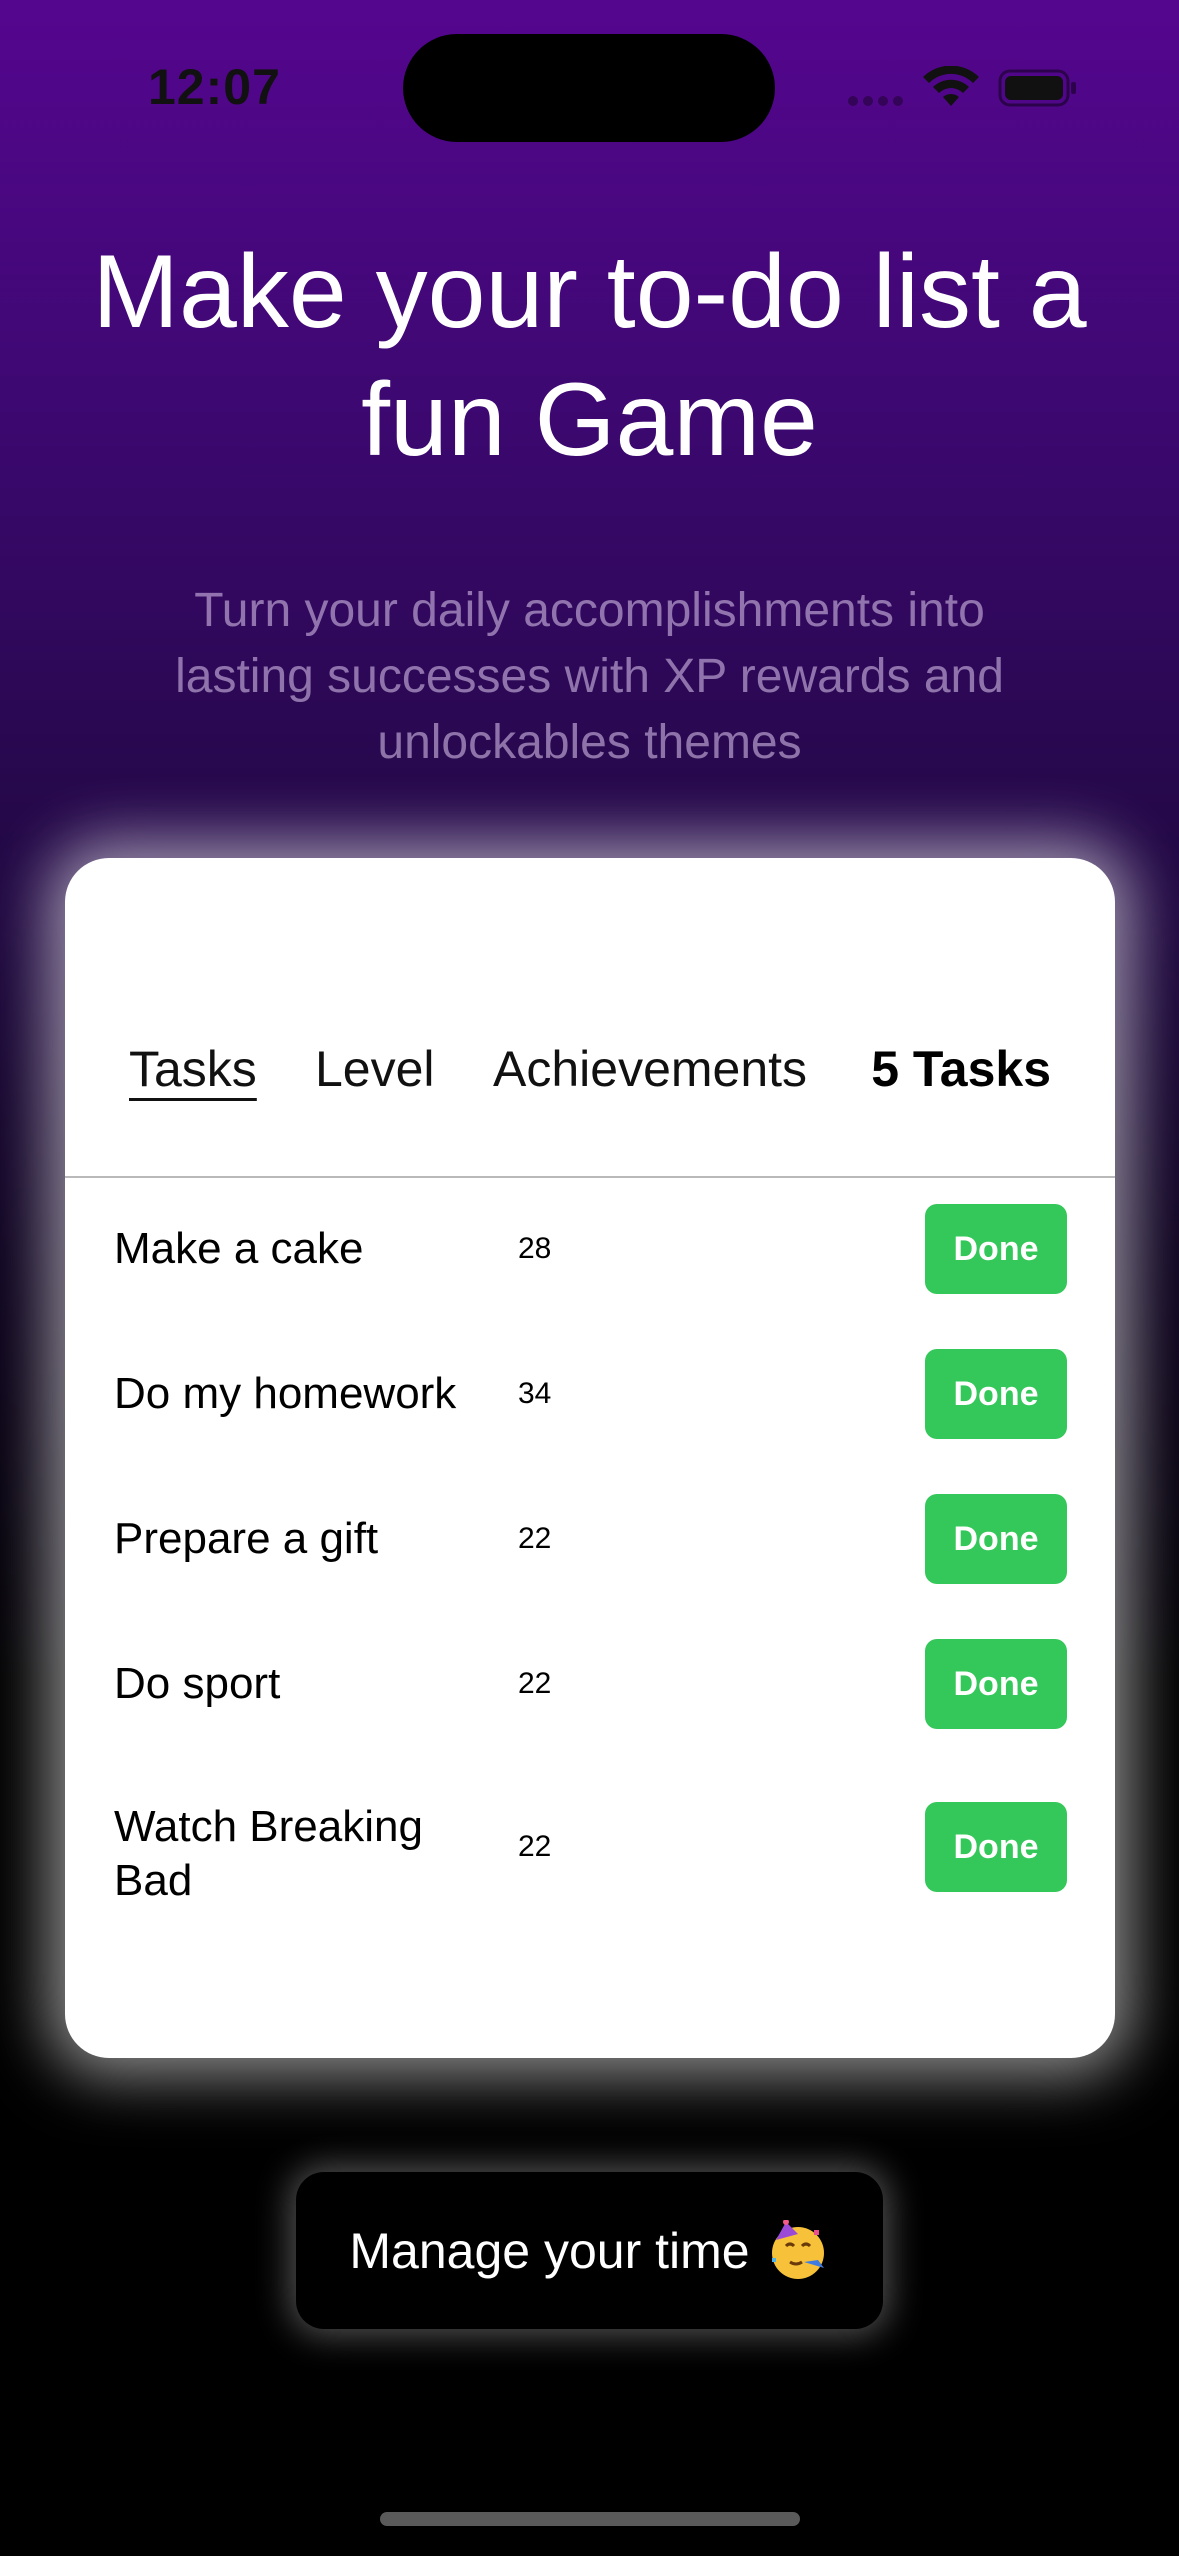 The width and height of the screenshot is (1179, 2556). What do you see at coordinates (590, 2519) in the screenshot?
I see `home-indicator` at bounding box center [590, 2519].